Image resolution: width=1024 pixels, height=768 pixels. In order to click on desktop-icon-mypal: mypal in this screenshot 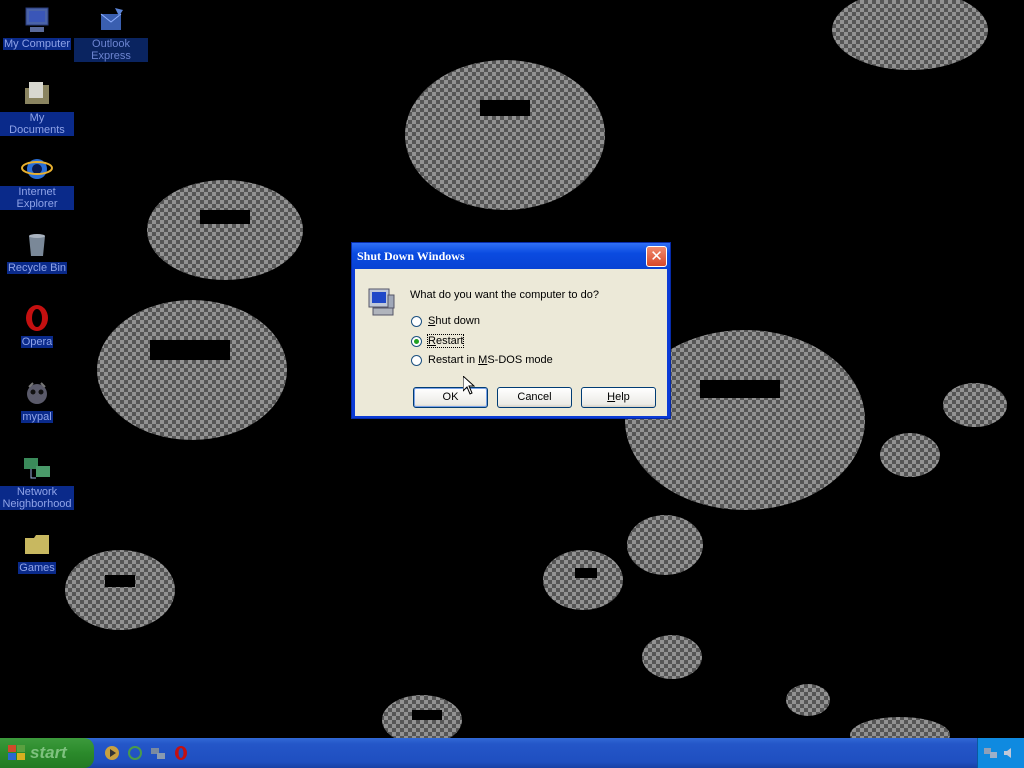, I will do `click(37, 400)`.